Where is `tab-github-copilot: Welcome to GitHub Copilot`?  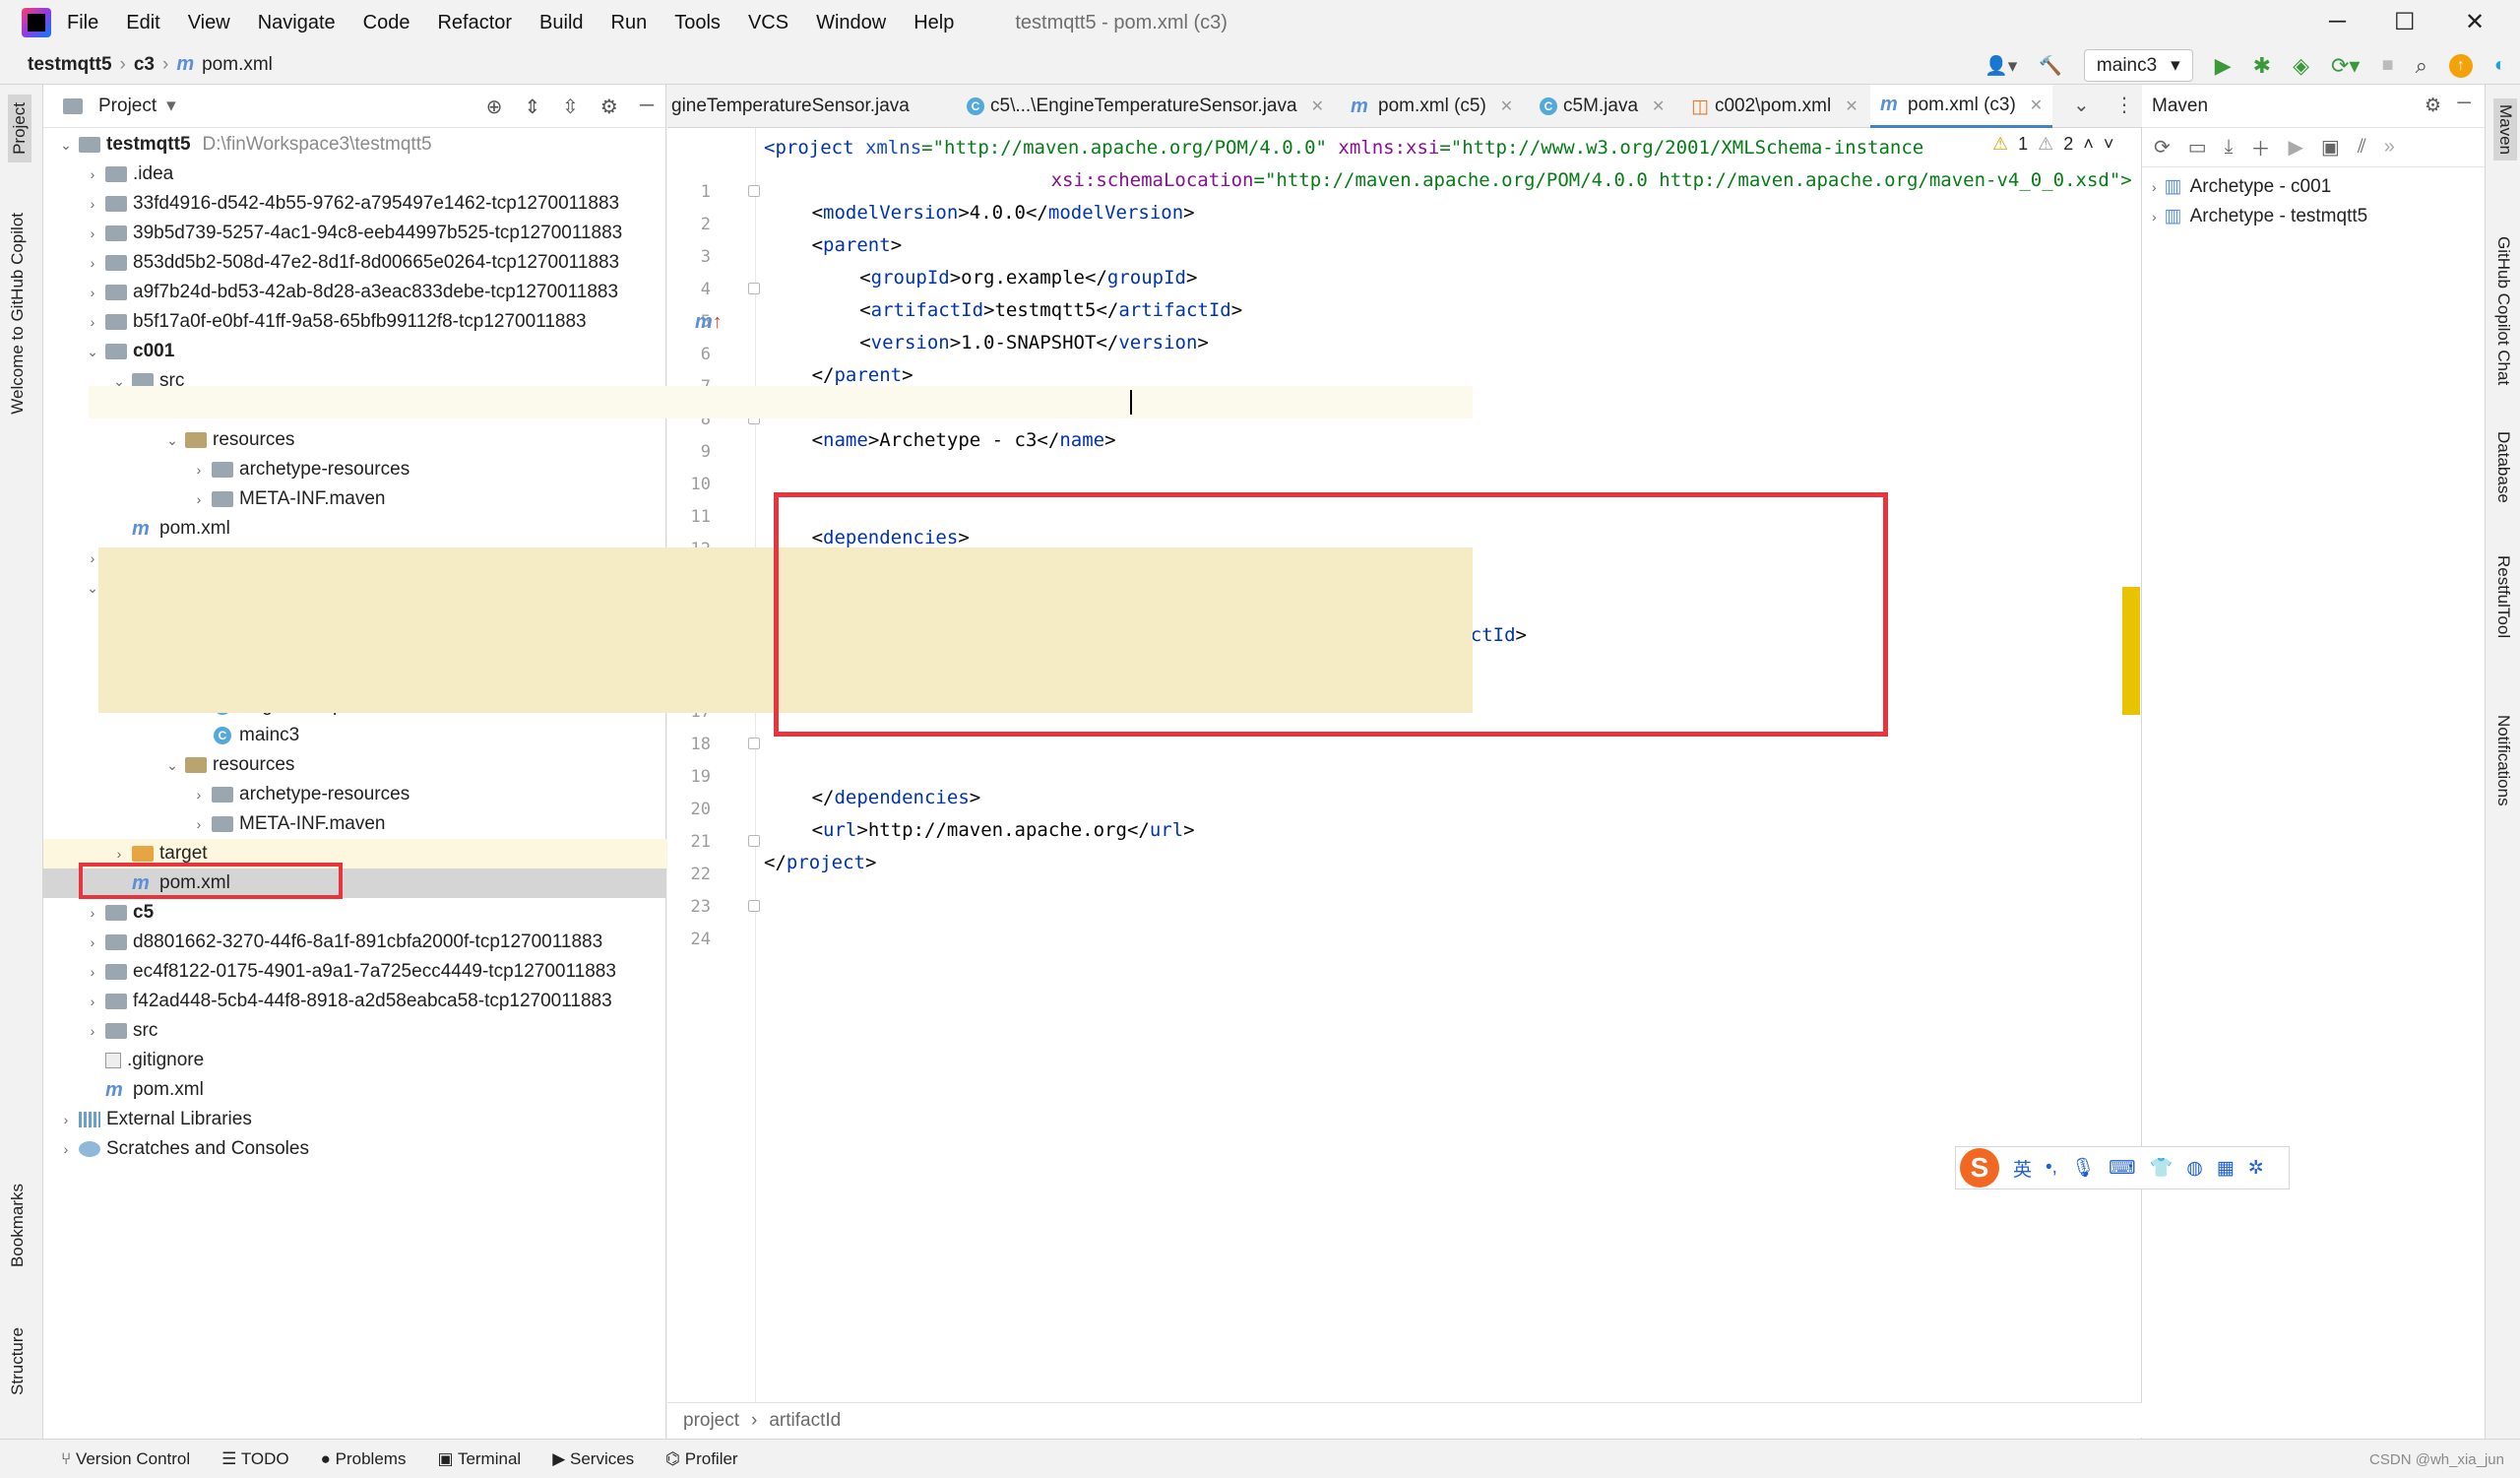 tab-github-copilot: Welcome to GitHub Copilot is located at coordinates (18, 314).